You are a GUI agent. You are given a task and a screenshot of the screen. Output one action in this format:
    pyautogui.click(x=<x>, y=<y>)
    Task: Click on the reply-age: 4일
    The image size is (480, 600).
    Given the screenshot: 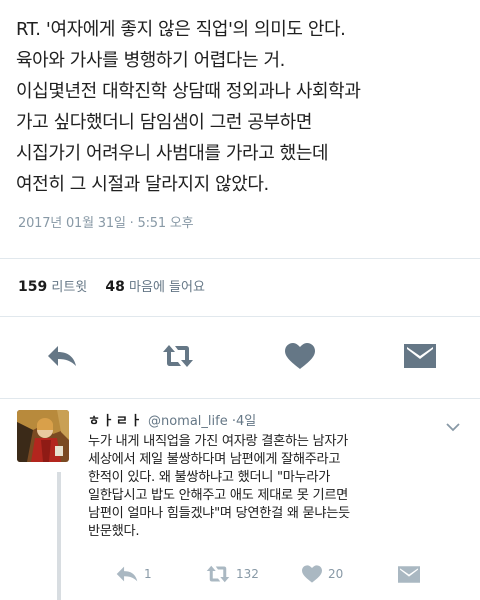 What is the action you would take?
    pyautogui.click(x=246, y=421)
    